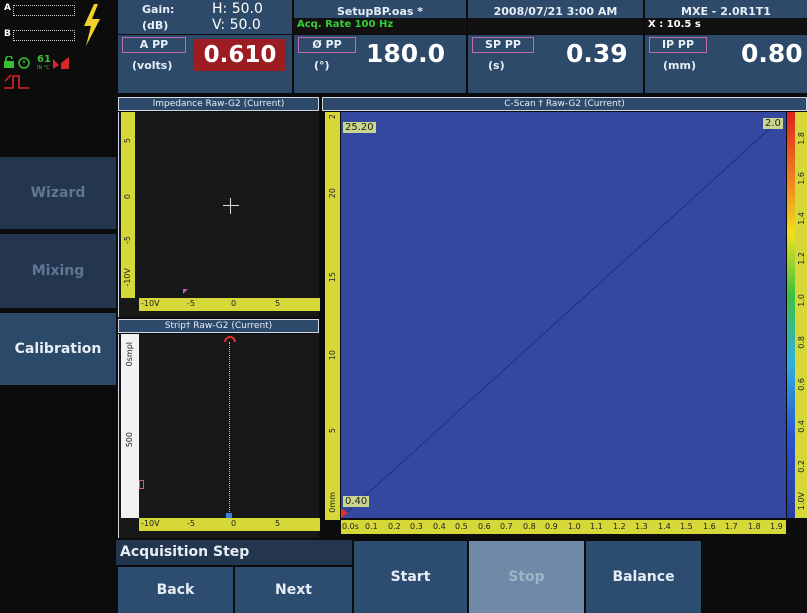  I want to click on readout-a-pp-value: 0.610, so click(240, 55).